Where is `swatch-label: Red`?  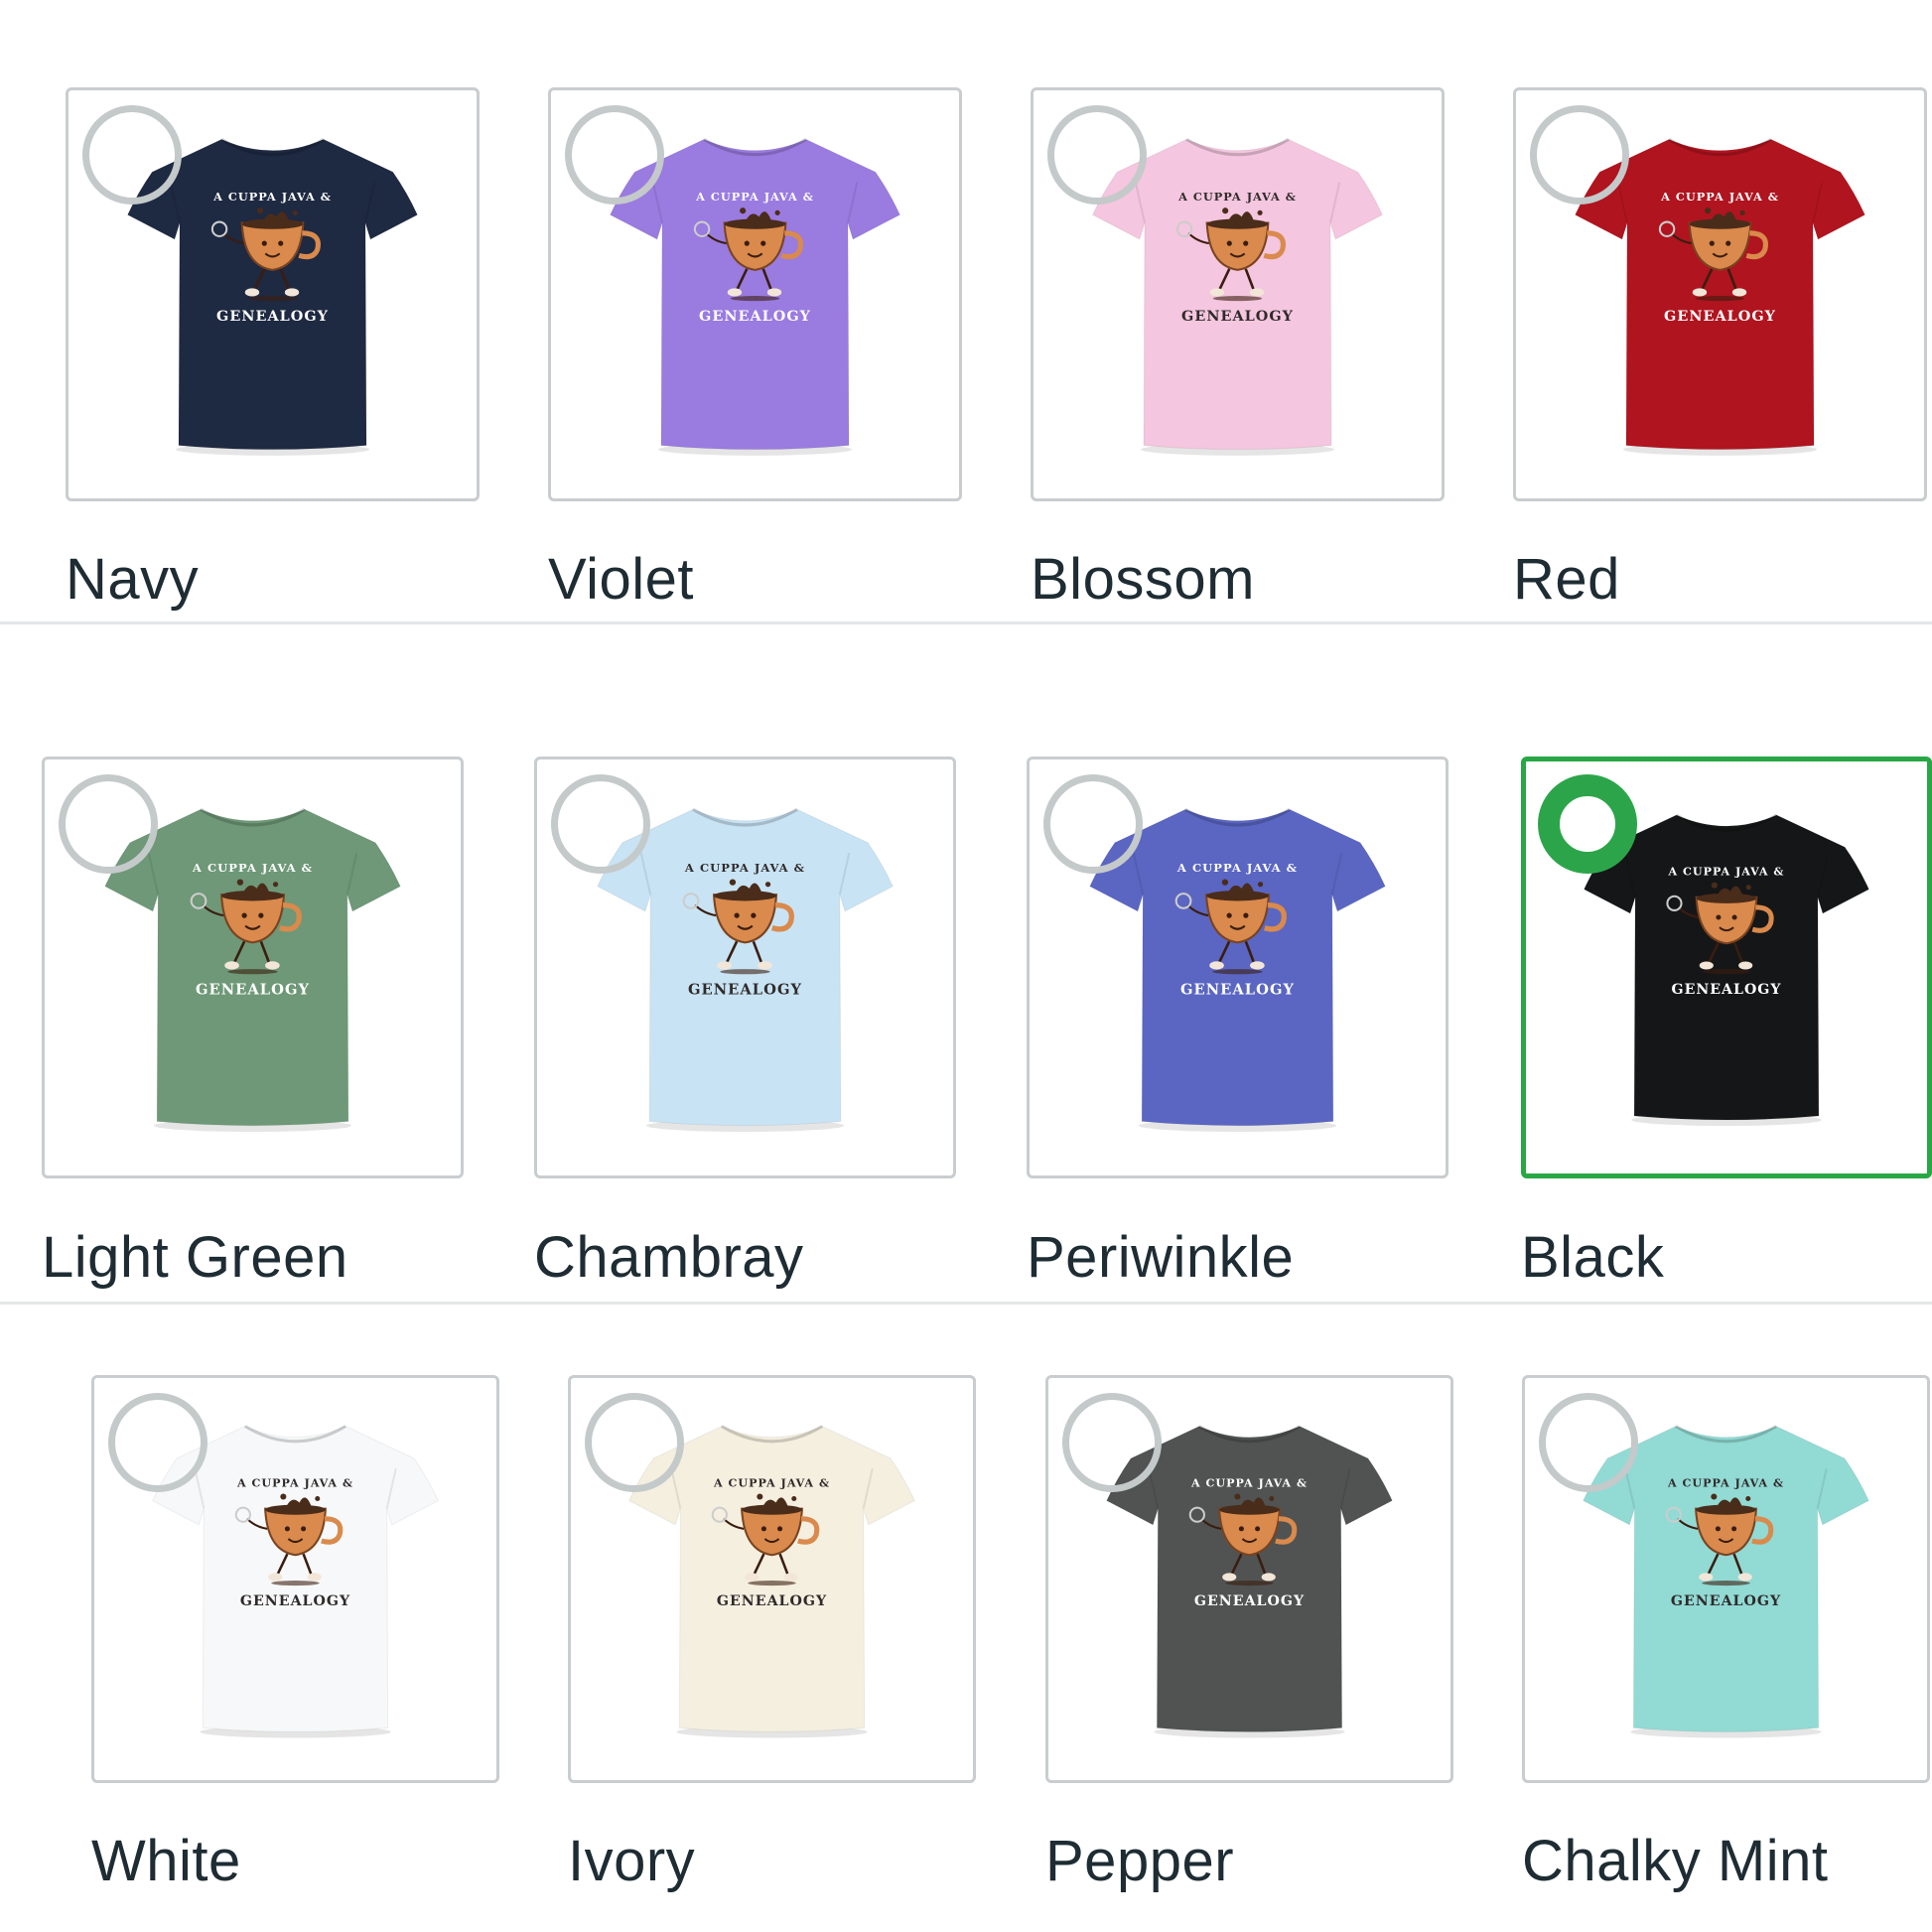
swatch-label: Red is located at coordinates (1566, 580).